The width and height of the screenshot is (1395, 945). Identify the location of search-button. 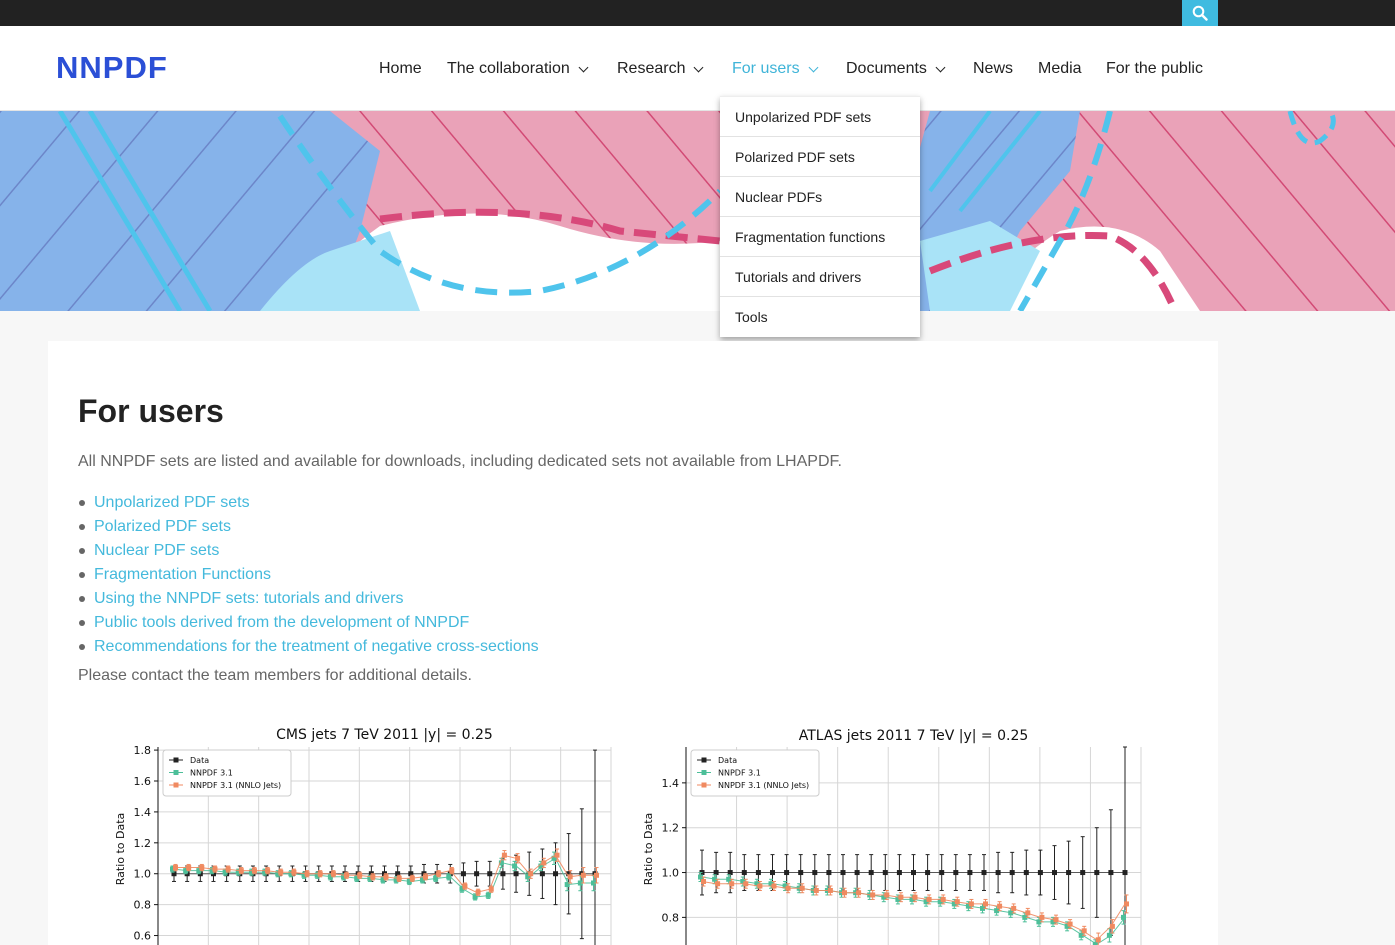
(1200, 13).